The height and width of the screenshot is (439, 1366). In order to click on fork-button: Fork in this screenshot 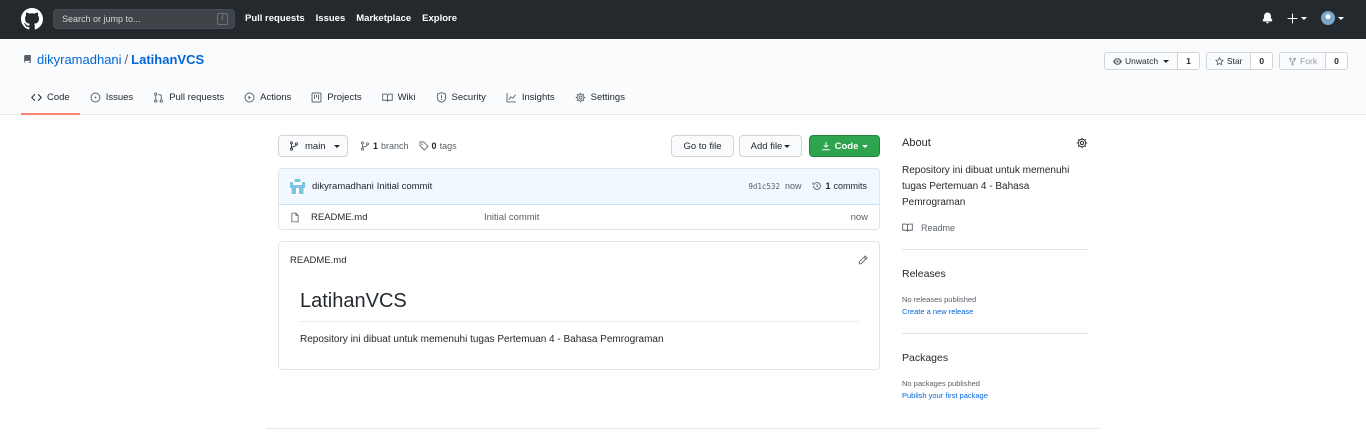, I will do `click(1303, 61)`.